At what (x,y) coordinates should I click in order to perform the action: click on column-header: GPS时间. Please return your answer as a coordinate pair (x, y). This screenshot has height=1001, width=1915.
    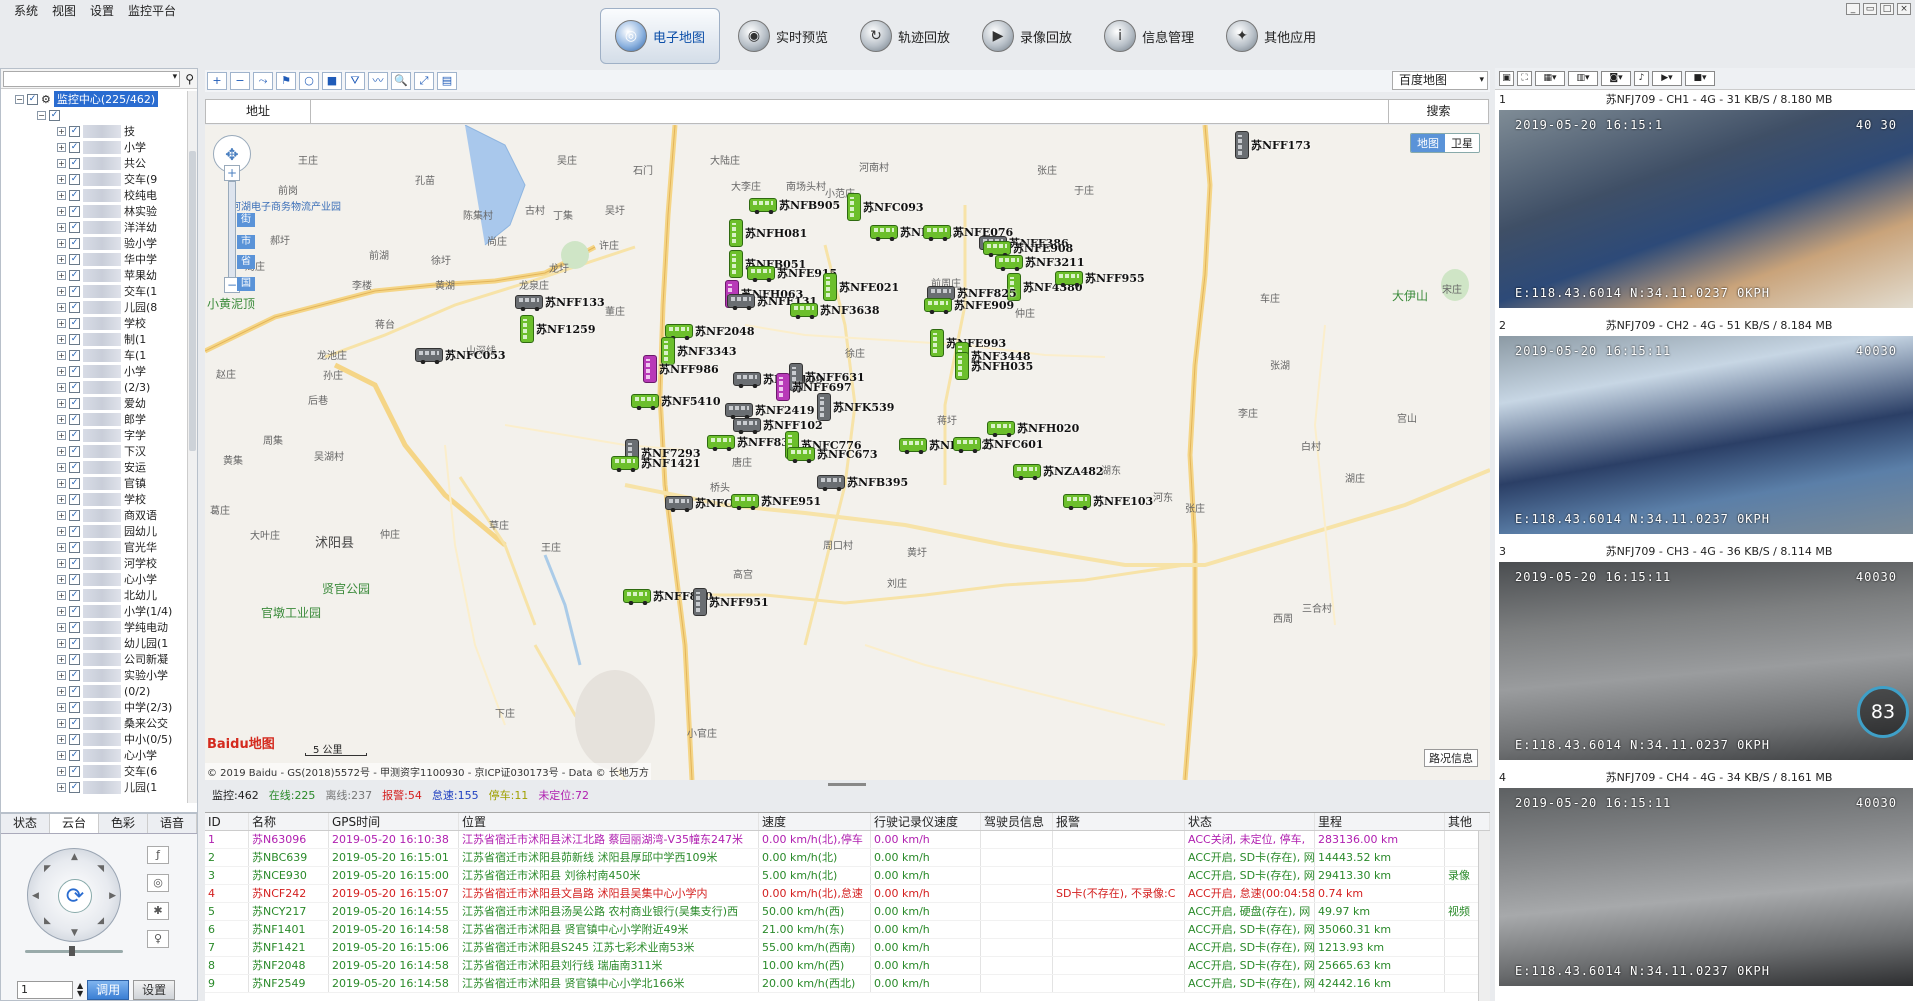
    Looking at the image, I should click on (394, 821).